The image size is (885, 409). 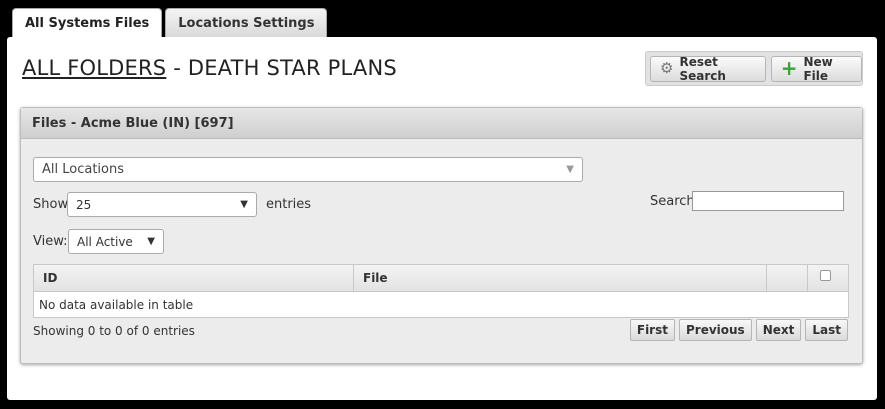 What do you see at coordinates (162, 204) in the screenshot?
I see `entries-select: 25 ▼` at bounding box center [162, 204].